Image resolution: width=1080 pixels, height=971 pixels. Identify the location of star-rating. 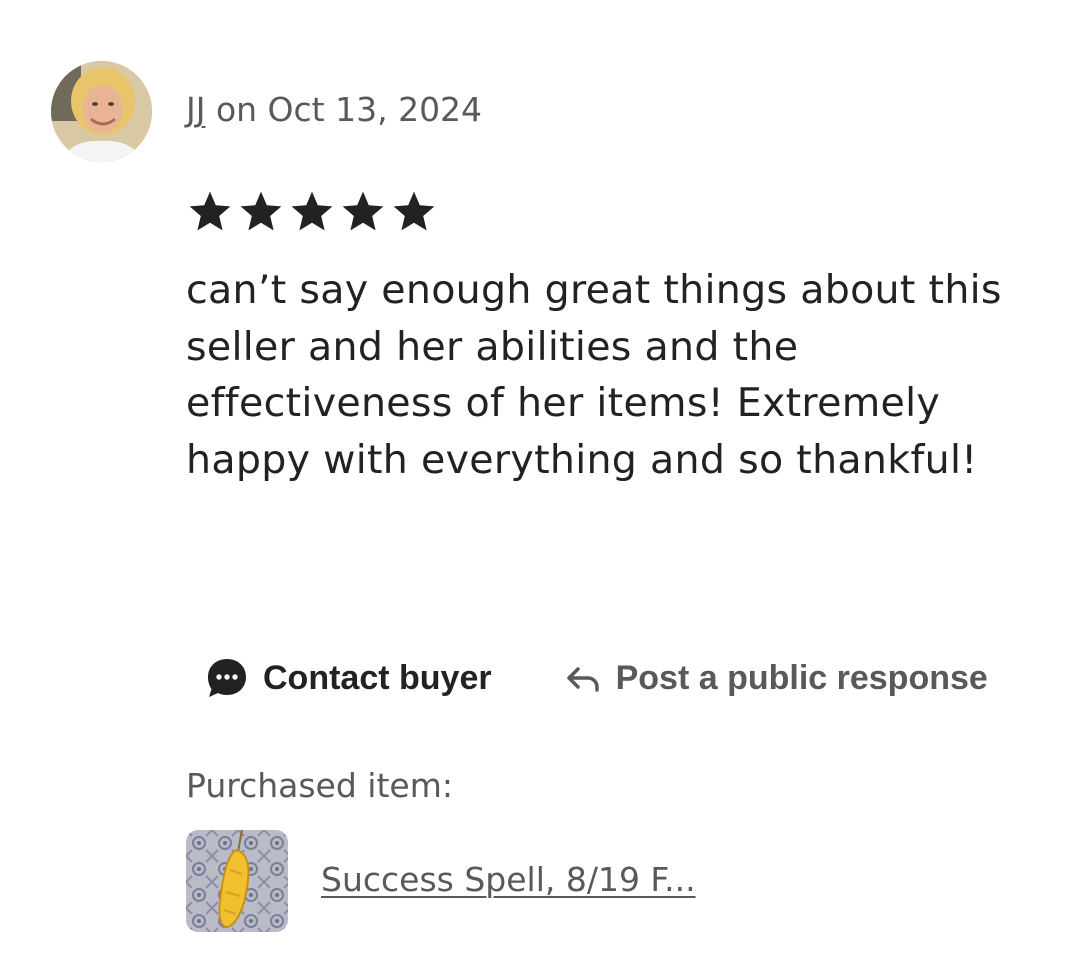
(312, 212).